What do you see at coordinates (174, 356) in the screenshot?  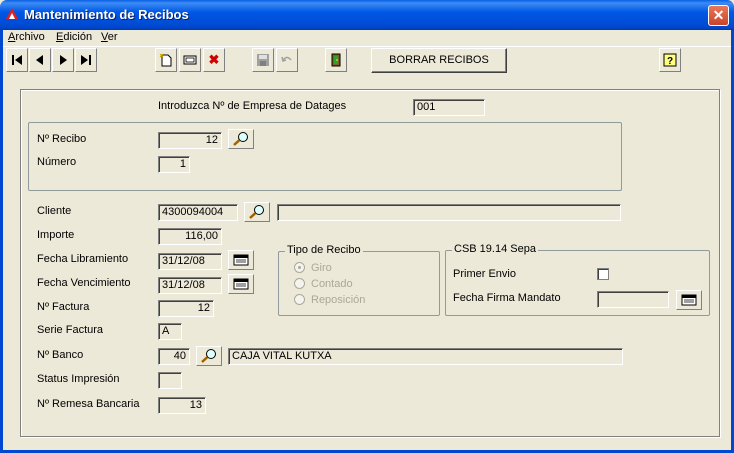 I see `banco-code-field: 40` at bounding box center [174, 356].